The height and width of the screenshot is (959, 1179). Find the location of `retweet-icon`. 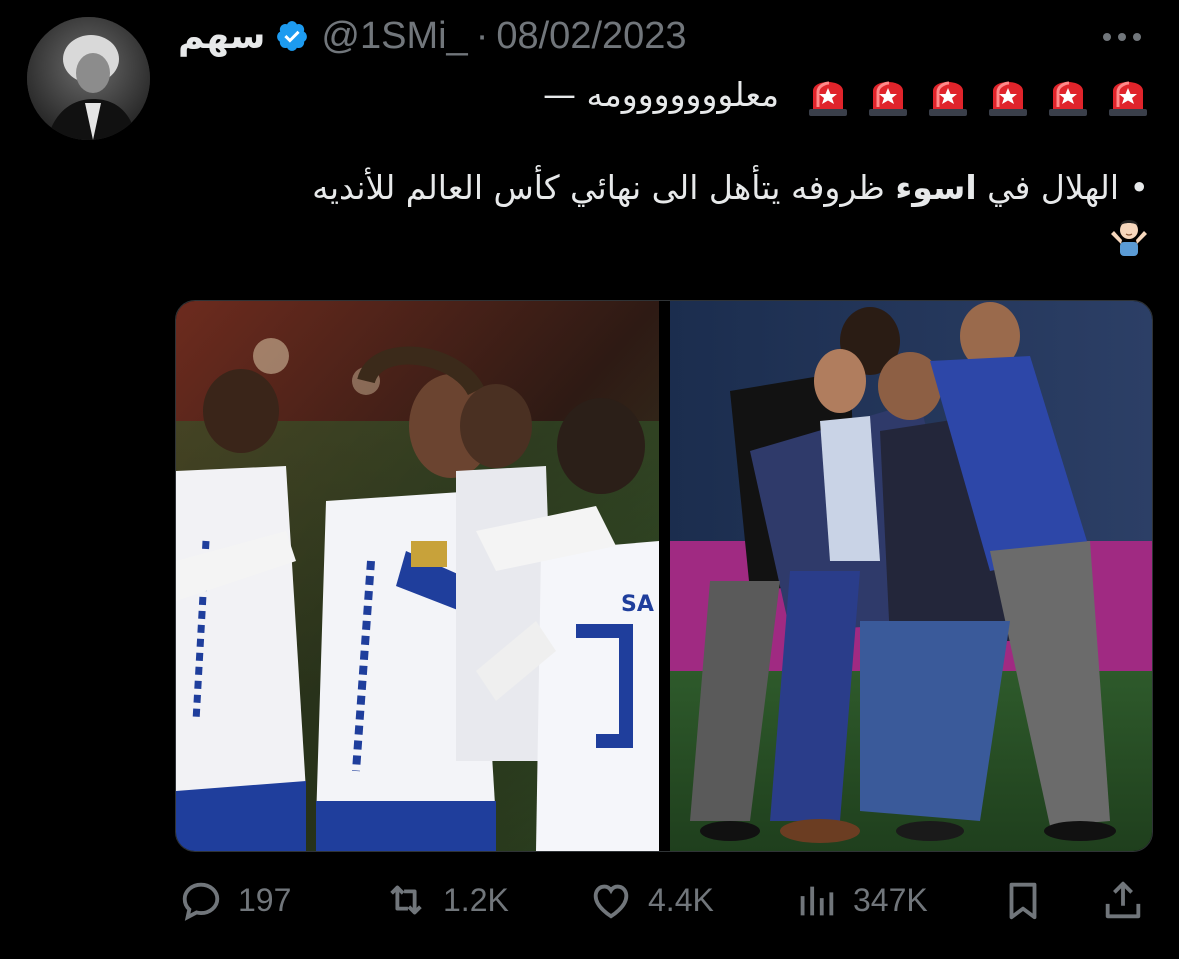

retweet-icon is located at coordinates (406, 900).